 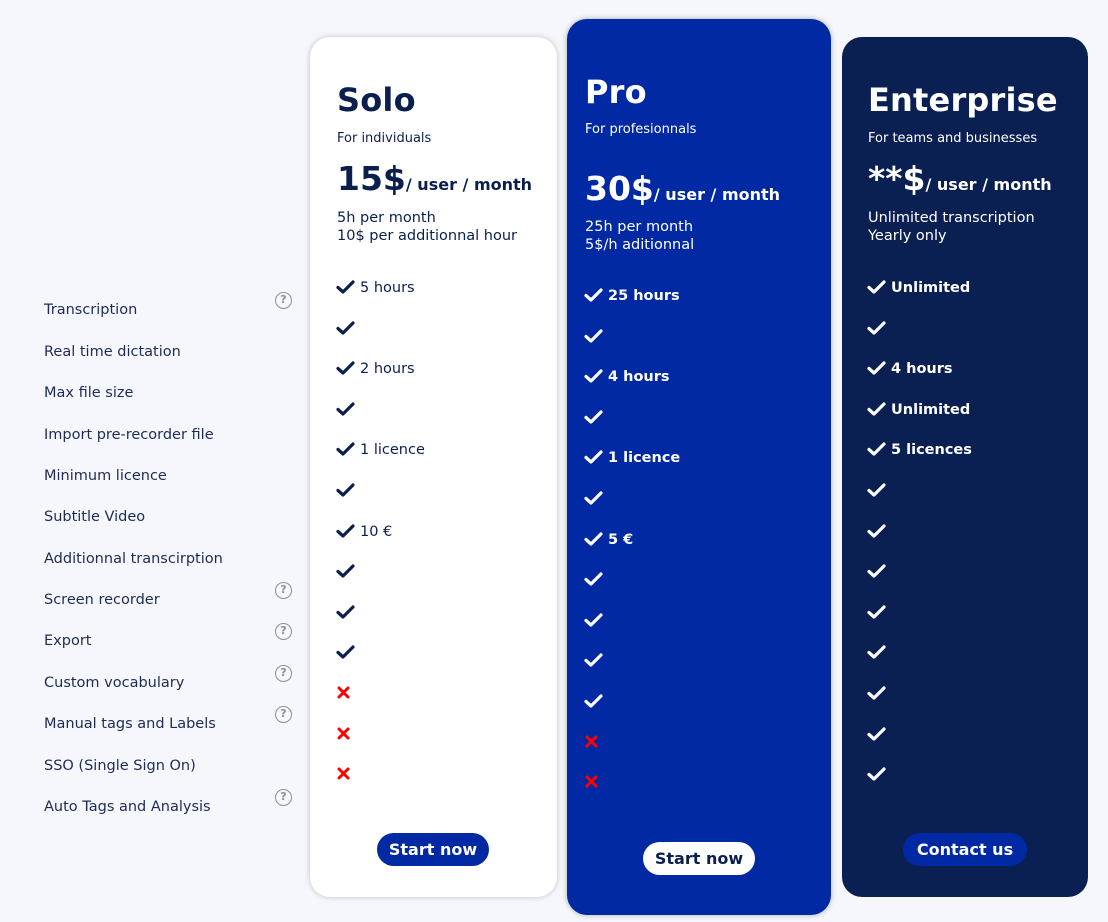 I want to click on feature-value: 1 licence, so click(x=644, y=458).